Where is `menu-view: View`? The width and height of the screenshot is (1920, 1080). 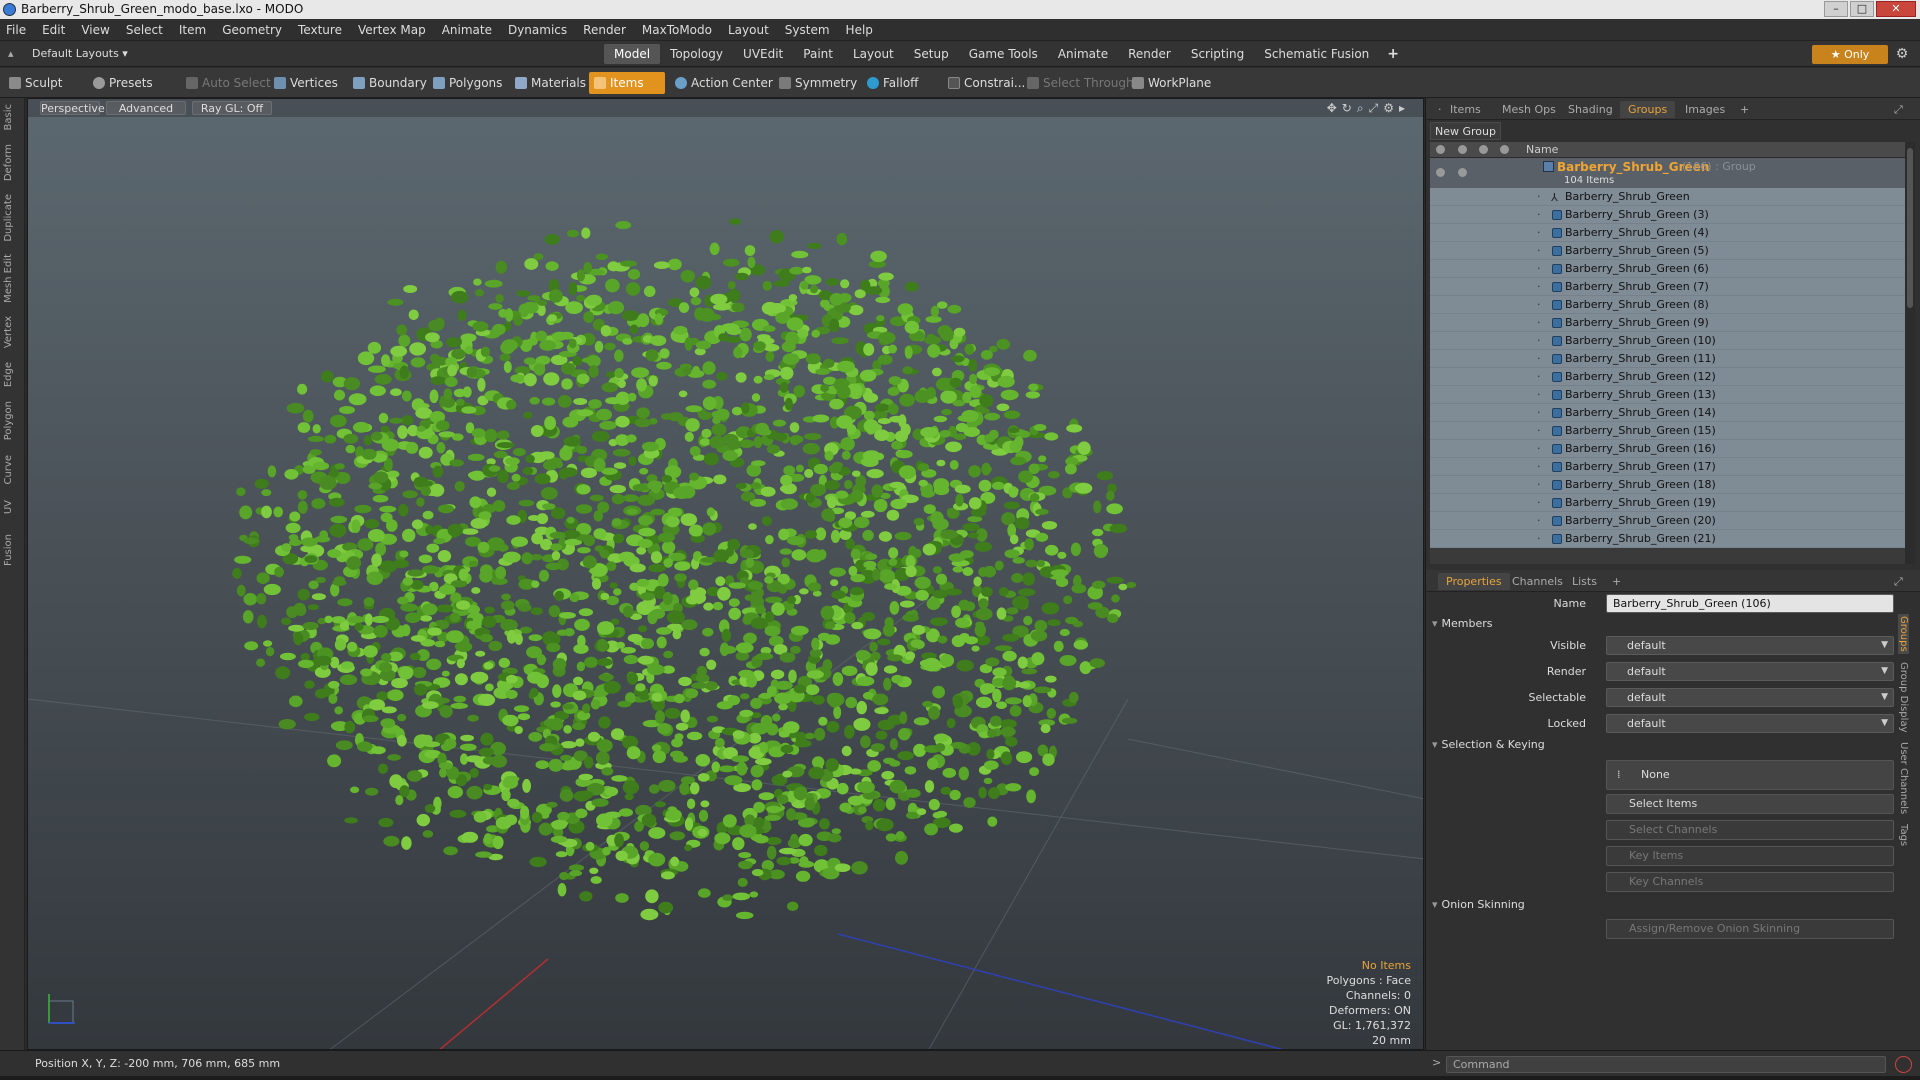
menu-view: View is located at coordinates (95, 30).